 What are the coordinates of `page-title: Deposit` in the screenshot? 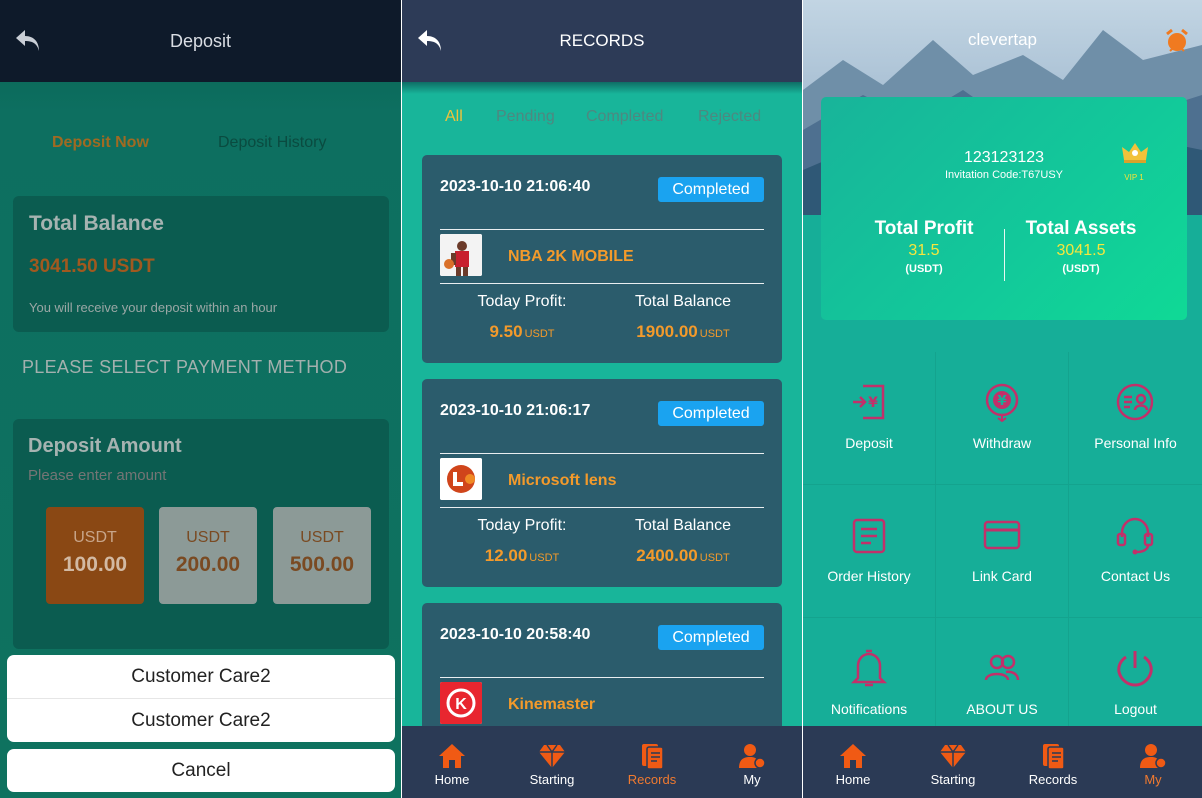 It's located at (200, 41).